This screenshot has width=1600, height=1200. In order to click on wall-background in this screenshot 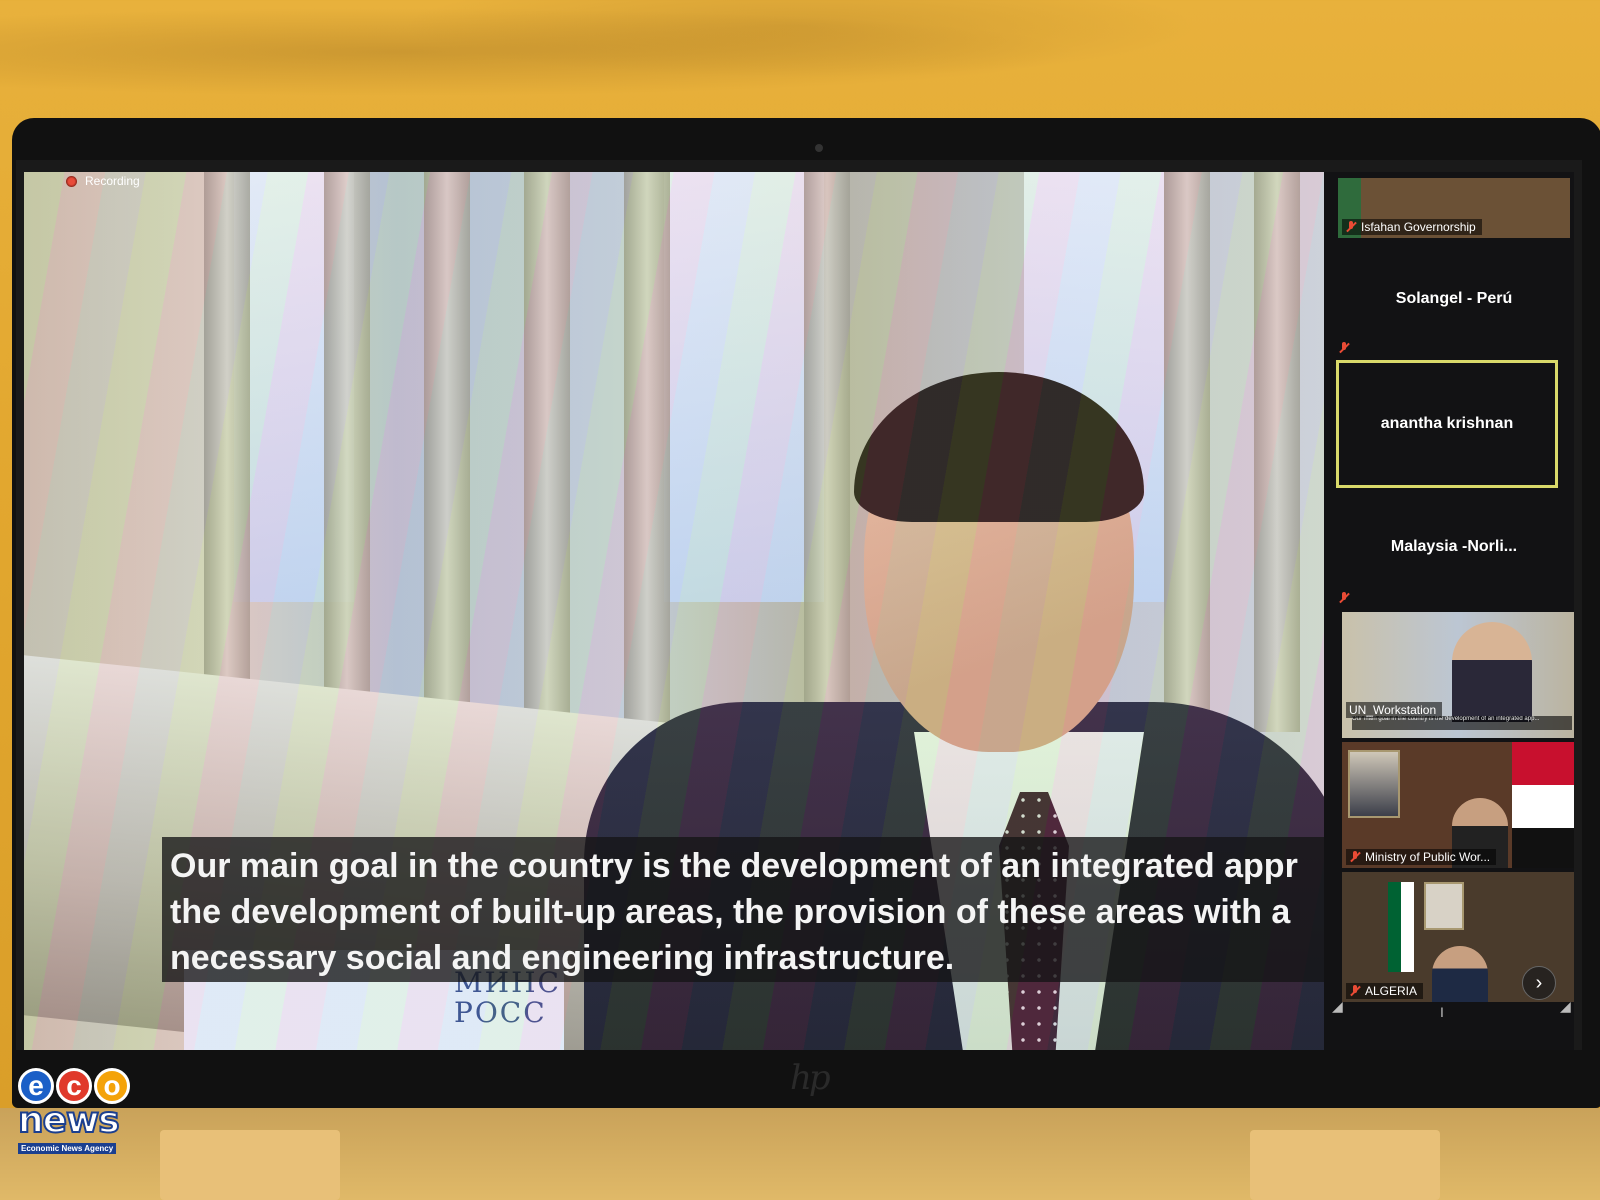, I will do `click(800, 65)`.